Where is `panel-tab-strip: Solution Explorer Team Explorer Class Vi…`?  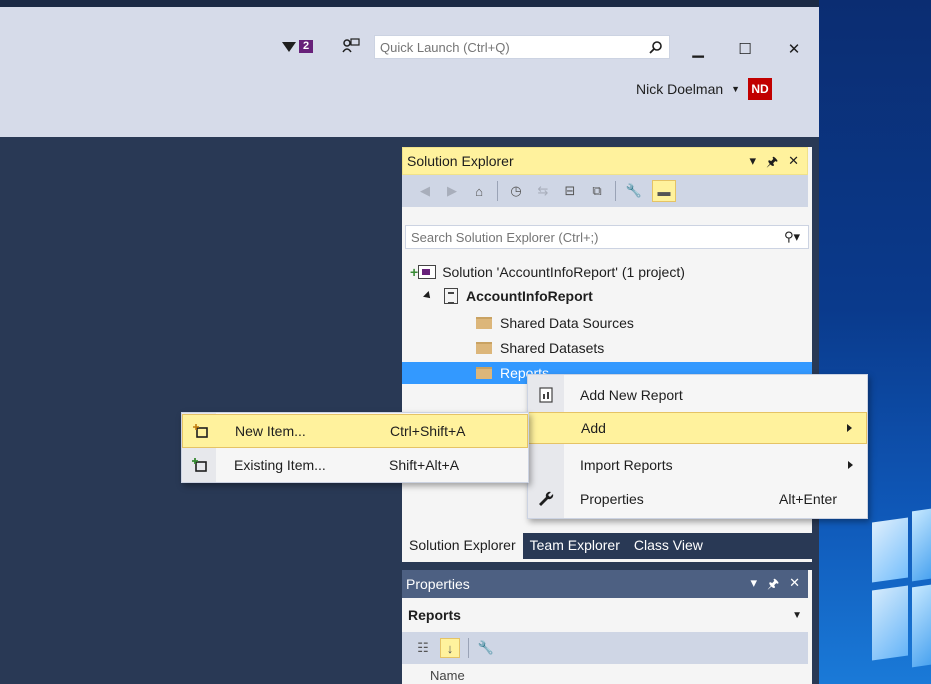 panel-tab-strip: Solution Explorer Team Explorer Class Vi… is located at coordinates (607, 546).